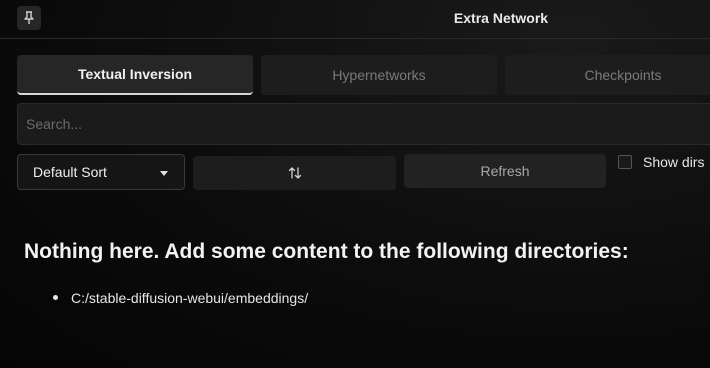 Image resolution: width=710 pixels, height=368 pixels. I want to click on tab-label: Hypernetworks, so click(379, 75).